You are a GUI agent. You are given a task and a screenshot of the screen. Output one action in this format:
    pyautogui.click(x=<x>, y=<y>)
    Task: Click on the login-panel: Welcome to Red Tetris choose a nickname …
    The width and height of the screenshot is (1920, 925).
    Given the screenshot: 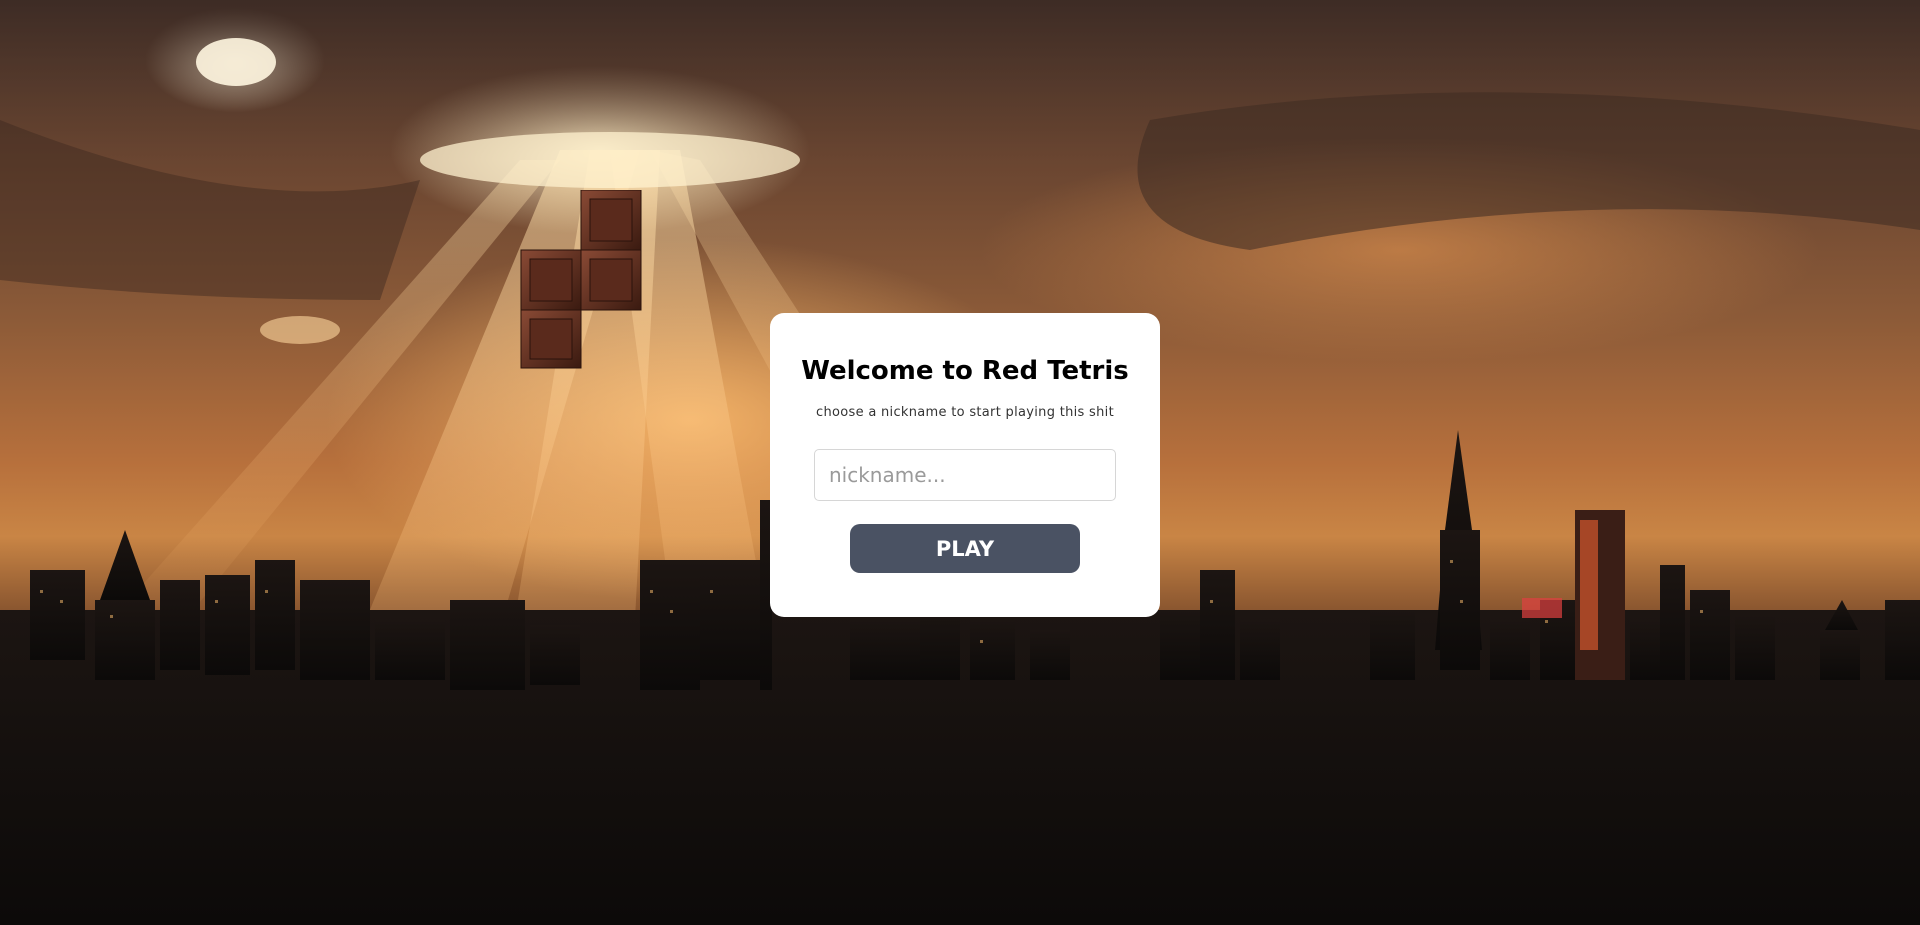 What is the action you would take?
    pyautogui.click(x=965, y=465)
    